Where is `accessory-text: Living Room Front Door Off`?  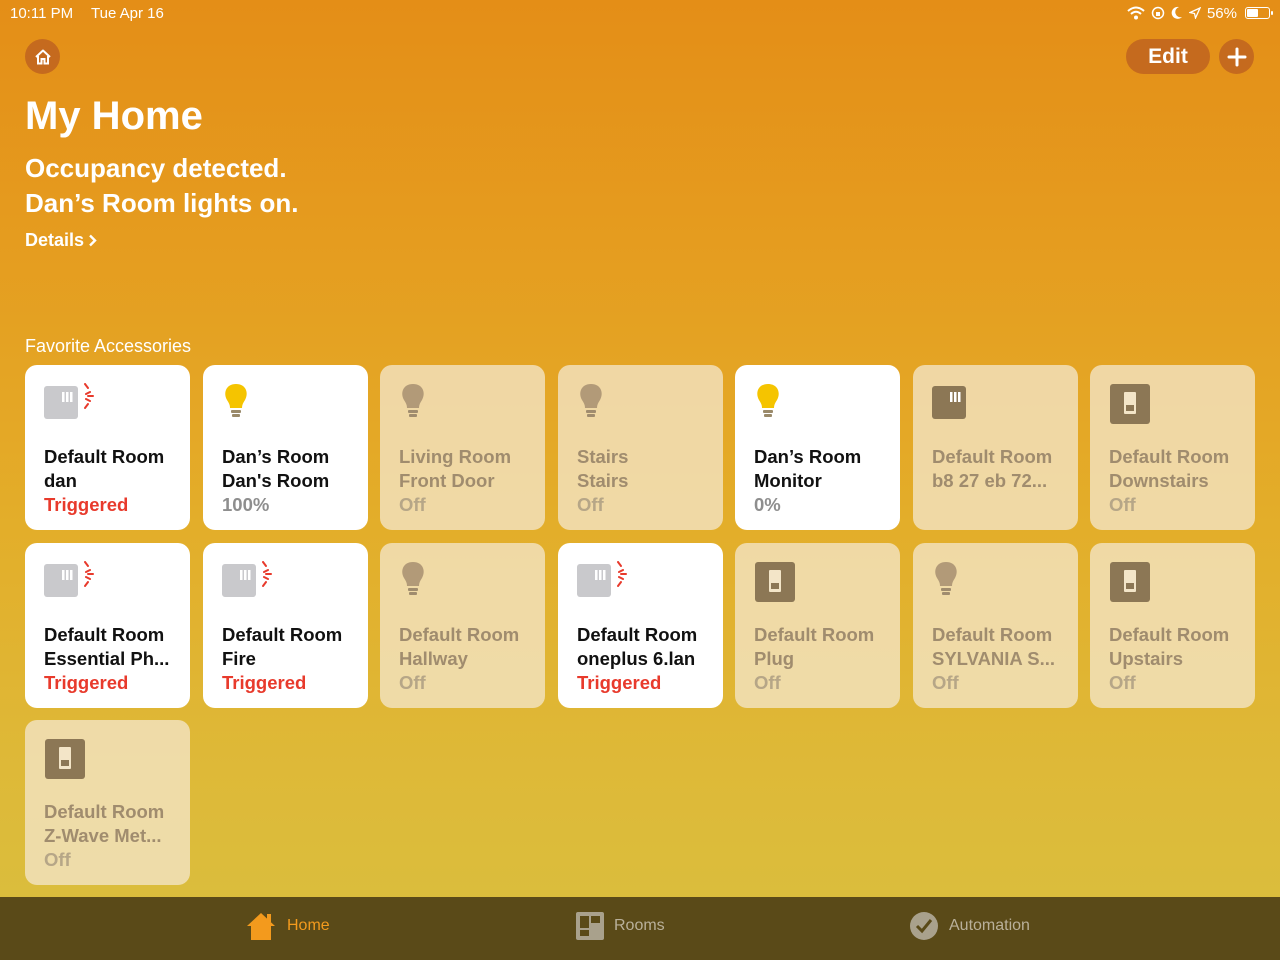 accessory-text: Living Room Front Door Off is located at coordinates (468, 481).